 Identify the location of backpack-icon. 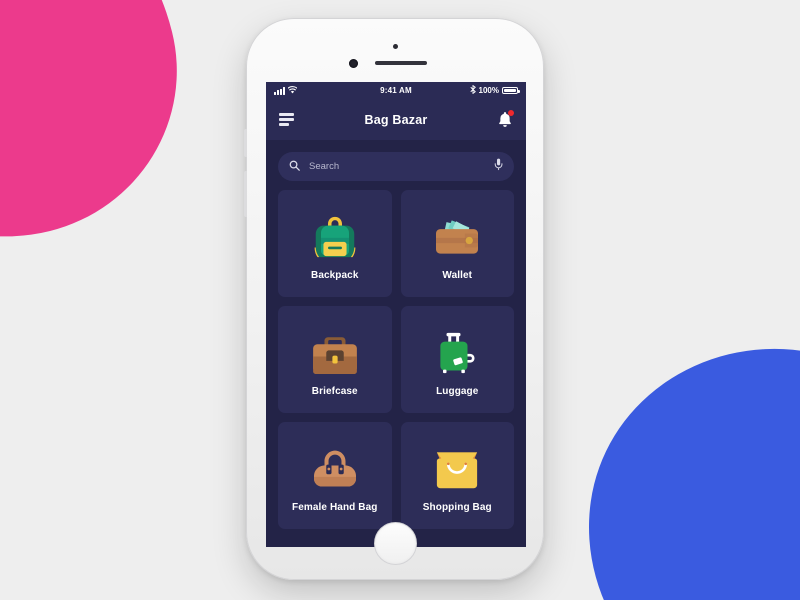
(335, 237).